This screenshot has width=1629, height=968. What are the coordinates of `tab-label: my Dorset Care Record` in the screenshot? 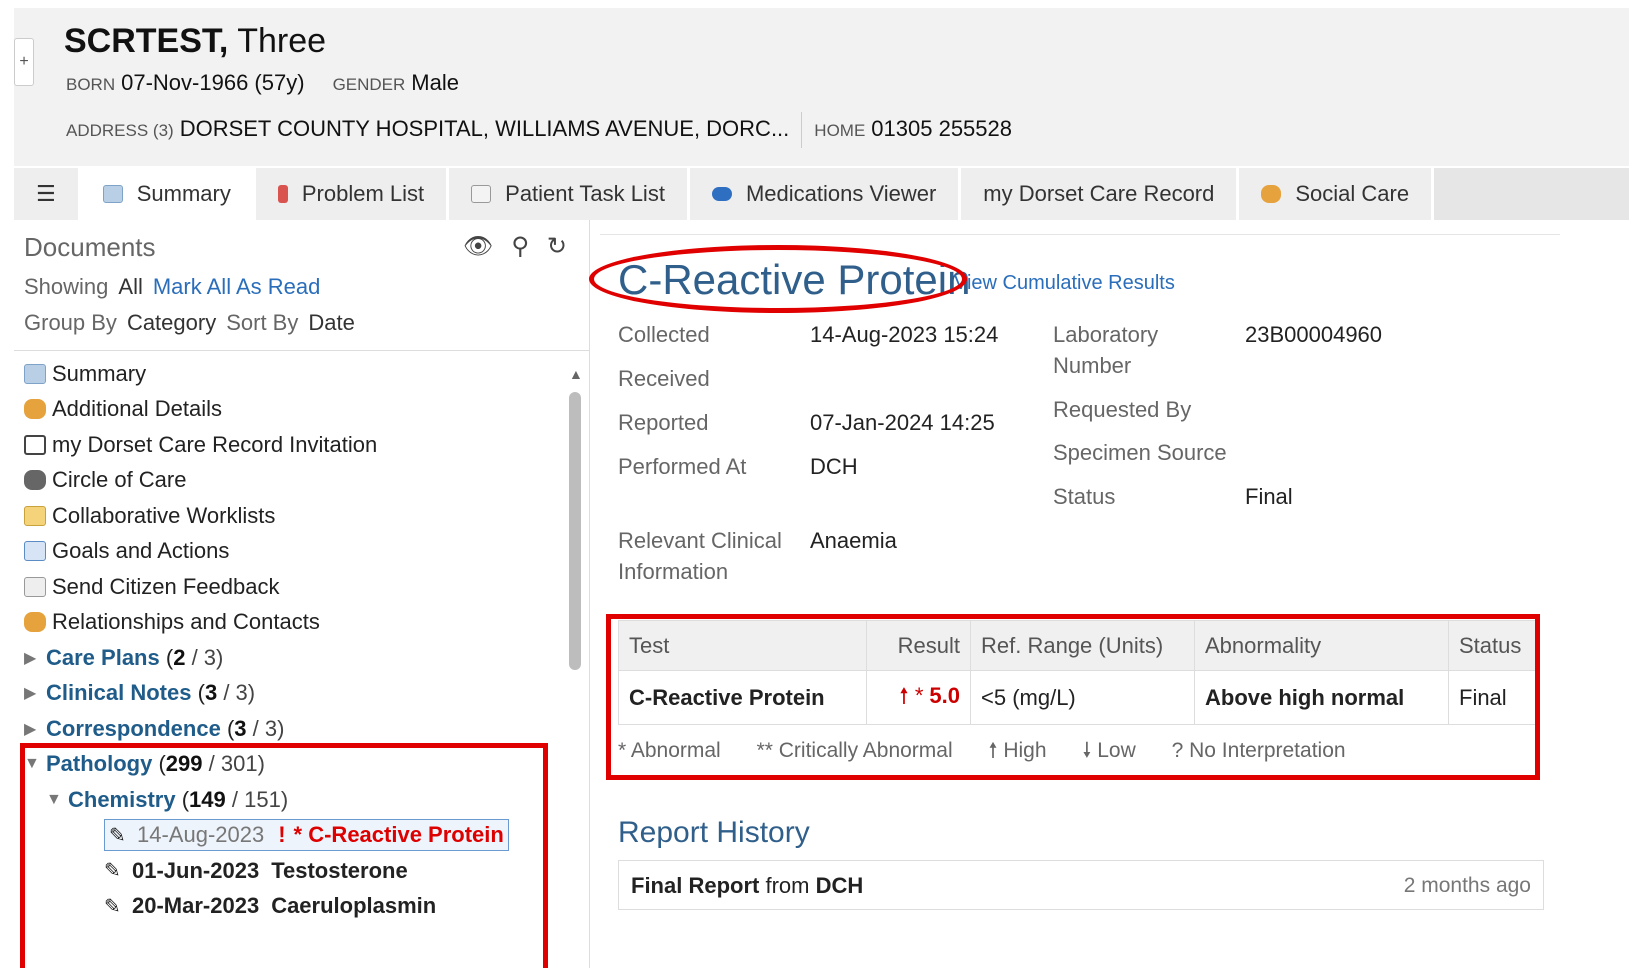 It's located at (1099, 193).